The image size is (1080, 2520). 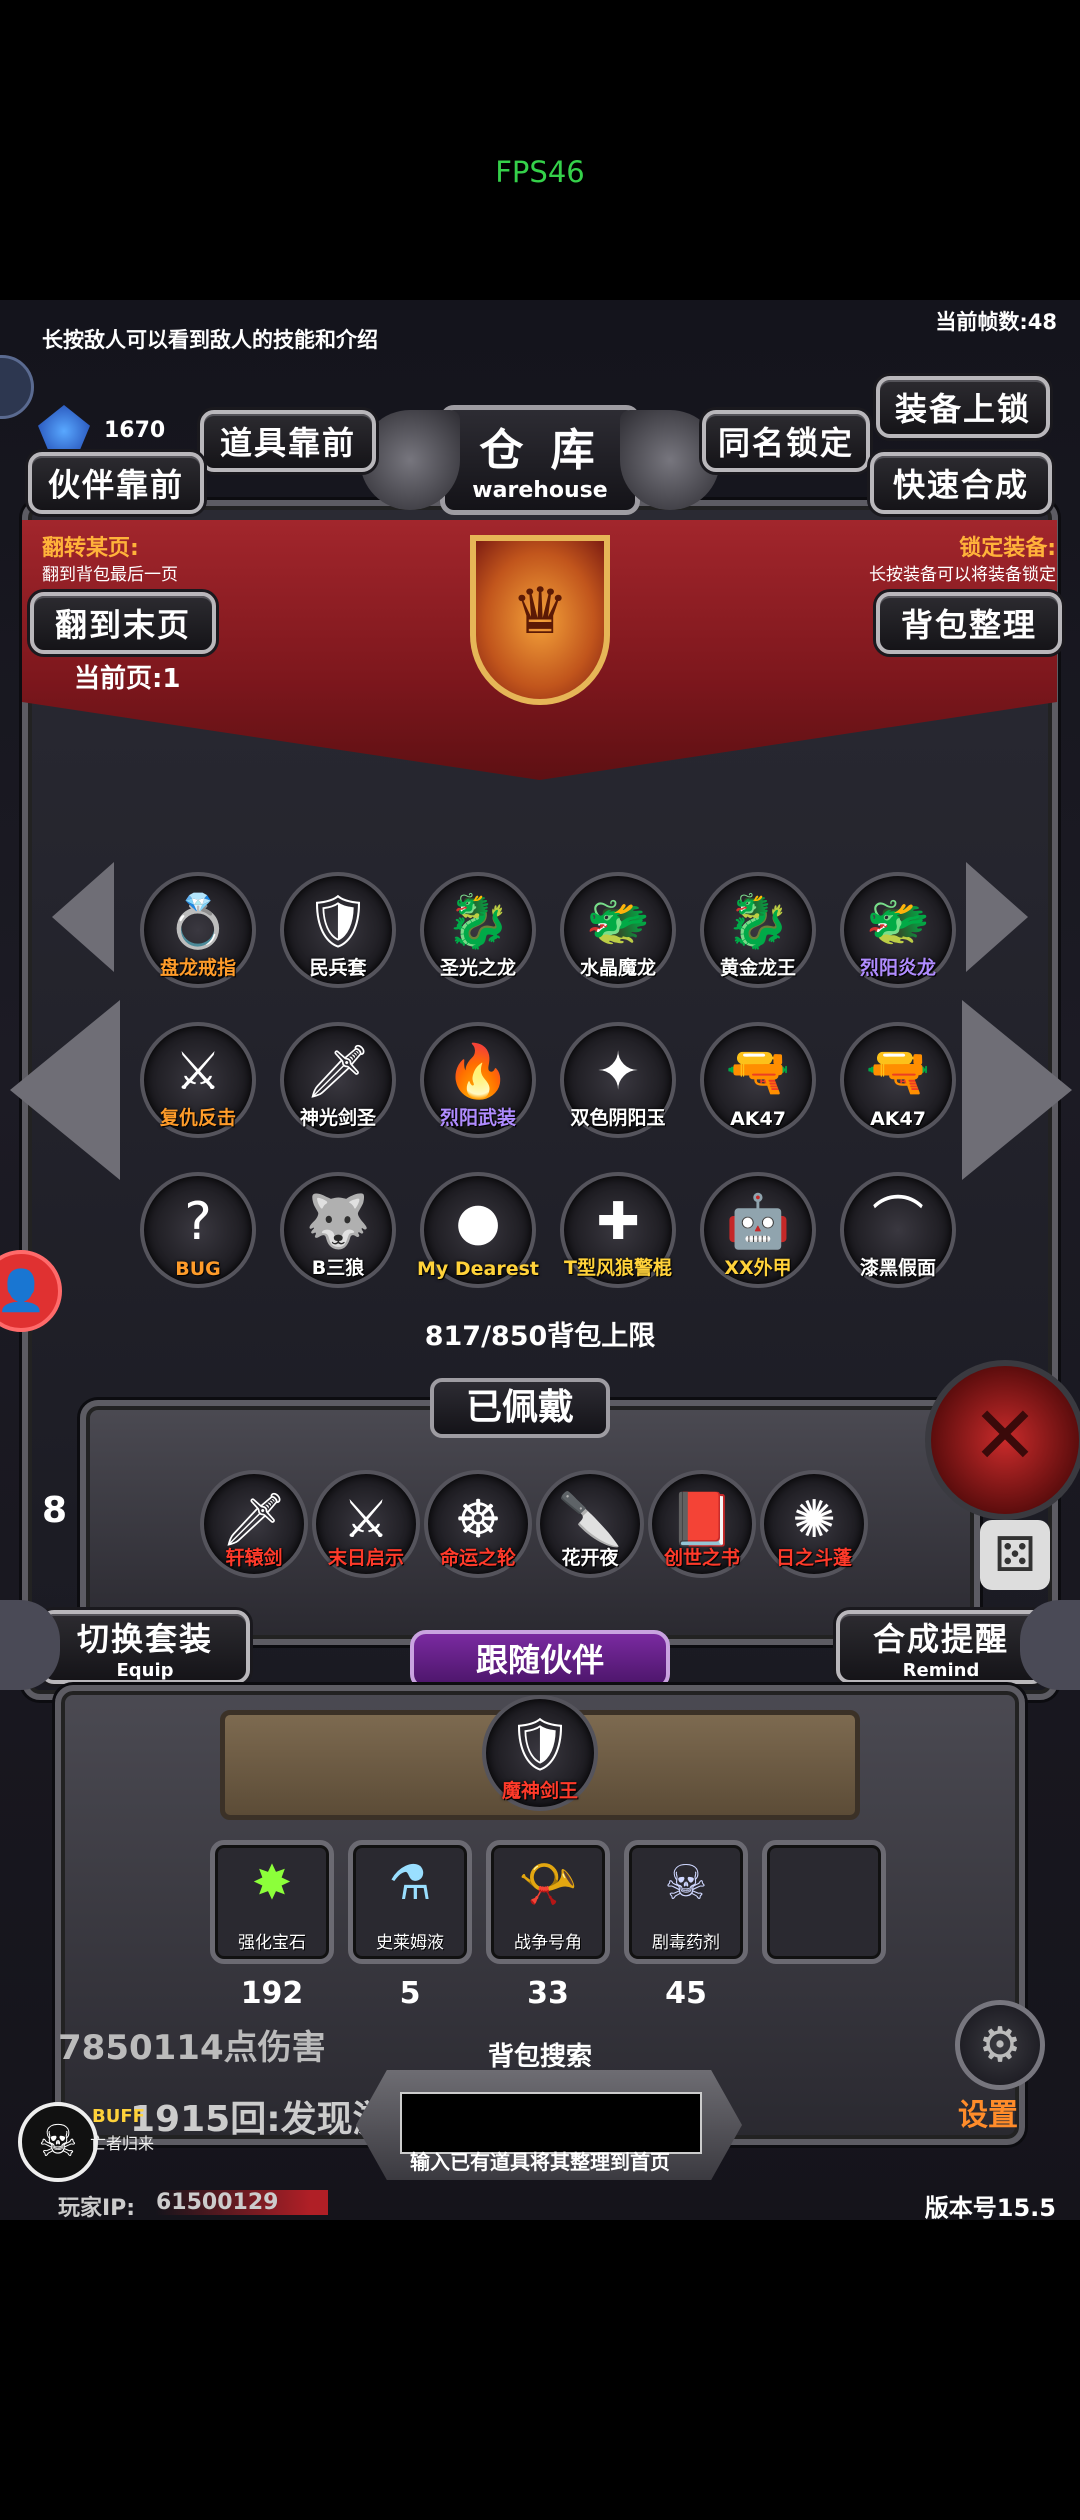 What do you see at coordinates (338, 968) in the screenshot?
I see `item-name: 民兵套` at bounding box center [338, 968].